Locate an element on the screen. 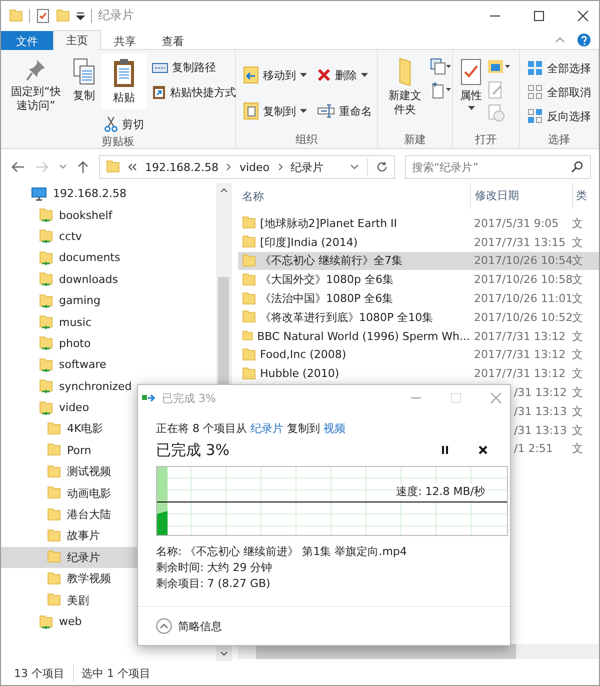 Image resolution: width=600 pixels, height=686 pixels. file-name: 《大国外交》1080p 全6集 is located at coordinates (327, 280).